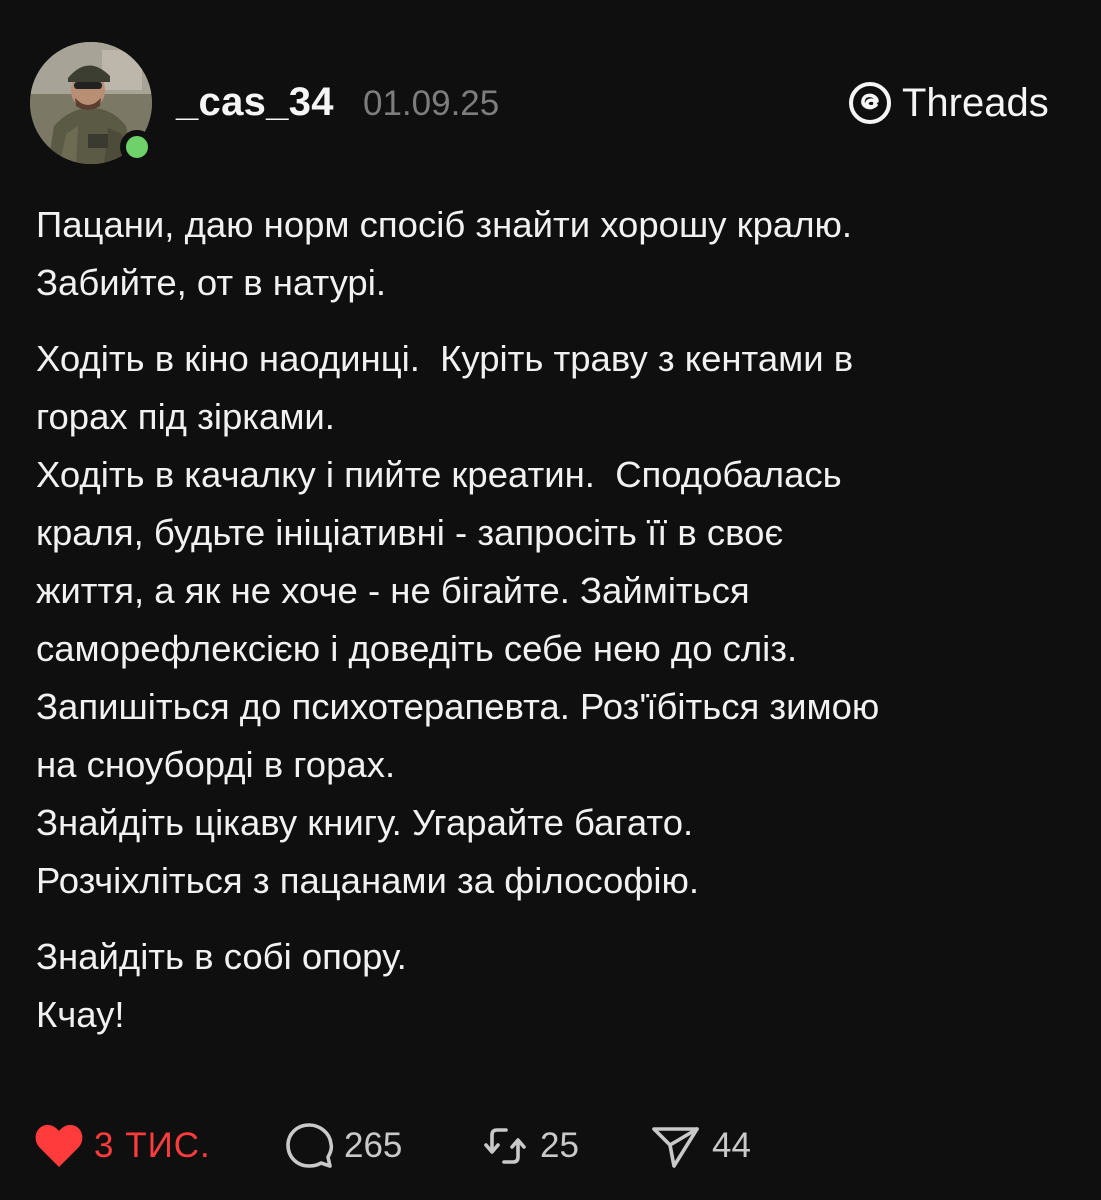 The height and width of the screenshot is (1200, 1101). Describe the element at coordinates (152, 1145) in the screenshot. I see `like-count: 3 ТИС.` at that location.